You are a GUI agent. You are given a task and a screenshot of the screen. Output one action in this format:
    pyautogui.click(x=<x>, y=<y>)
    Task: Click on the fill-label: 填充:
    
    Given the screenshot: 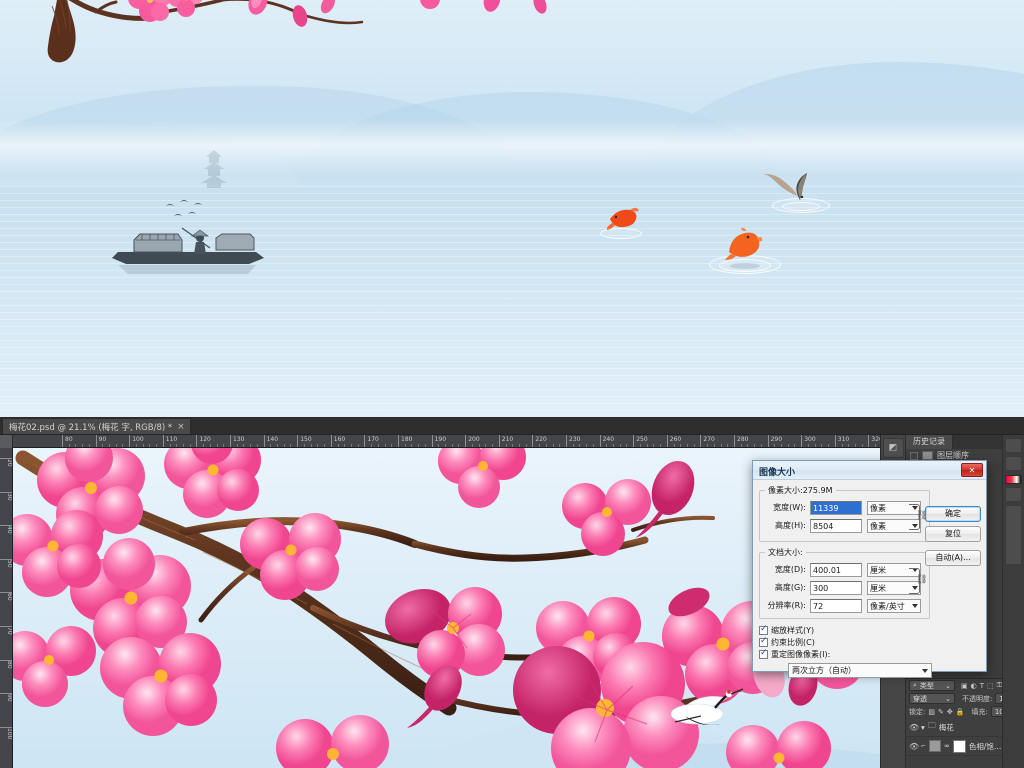 What is the action you would take?
    pyautogui.click(x=979, y=711)
    